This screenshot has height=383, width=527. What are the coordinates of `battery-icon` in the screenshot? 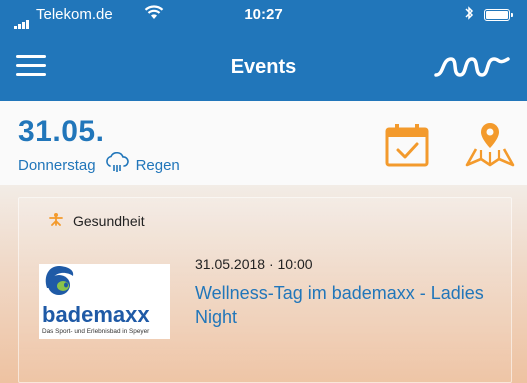 It's located at (498, 15).